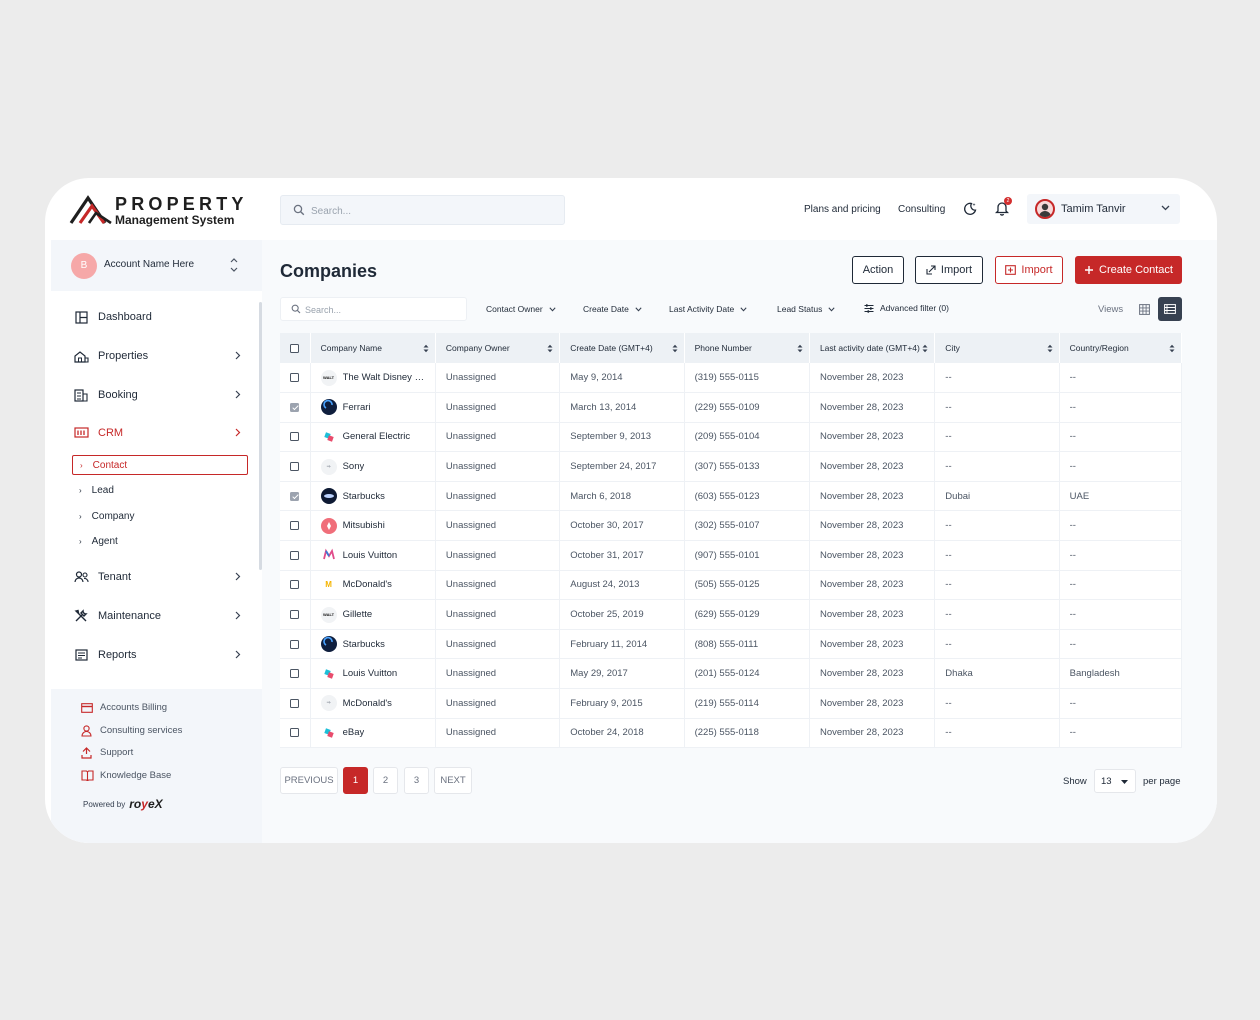 Image resolution: width=1260 pixels, height=1020 pixels. What do you see at coordinates (363, 644) in the screenshot?
I see `company-name: Starbucks` at bounding box center [363, 644].